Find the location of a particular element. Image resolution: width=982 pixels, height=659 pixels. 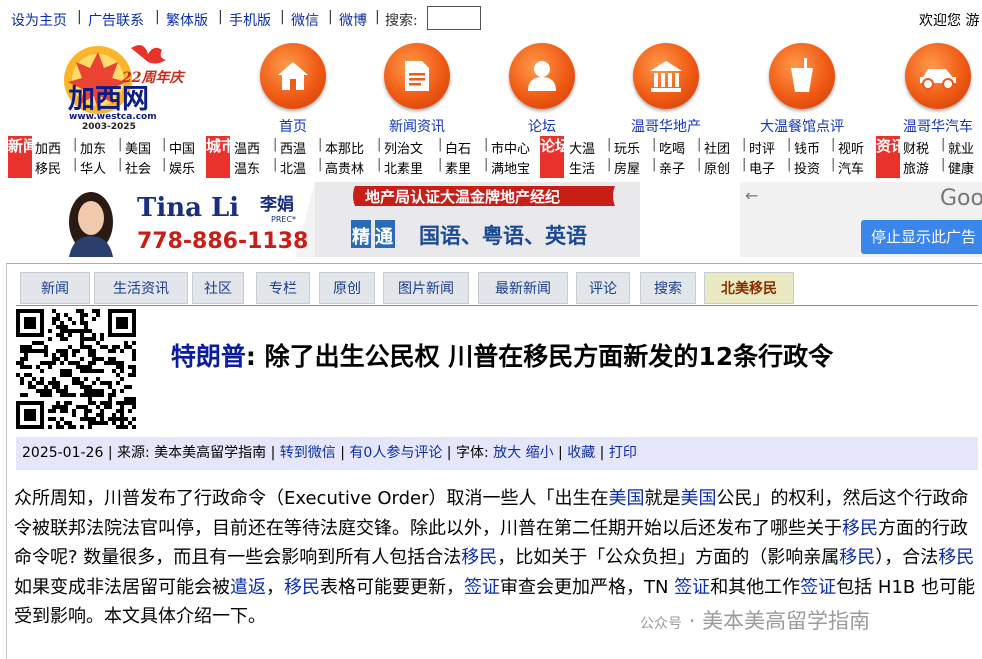

category-link: 视听 is located at coordinates (851, 147).